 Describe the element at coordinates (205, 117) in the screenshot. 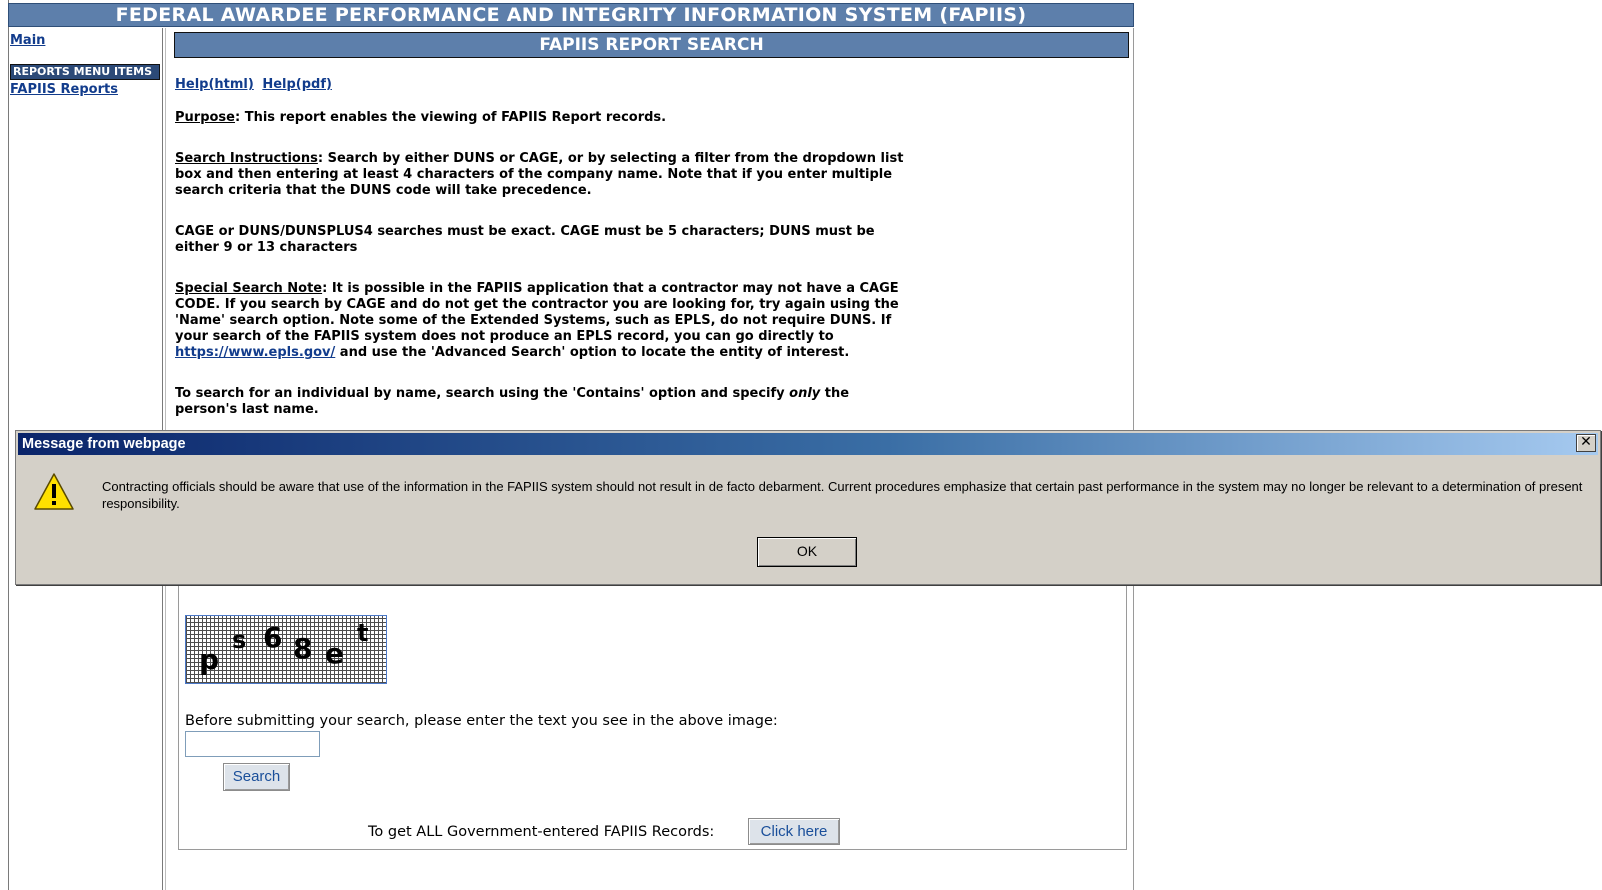

I see `purpose-label: Purpose` at that location.